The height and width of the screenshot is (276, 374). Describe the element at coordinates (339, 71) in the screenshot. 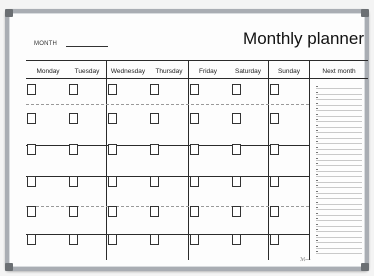

I see `next-month-header: Next month` at that location.